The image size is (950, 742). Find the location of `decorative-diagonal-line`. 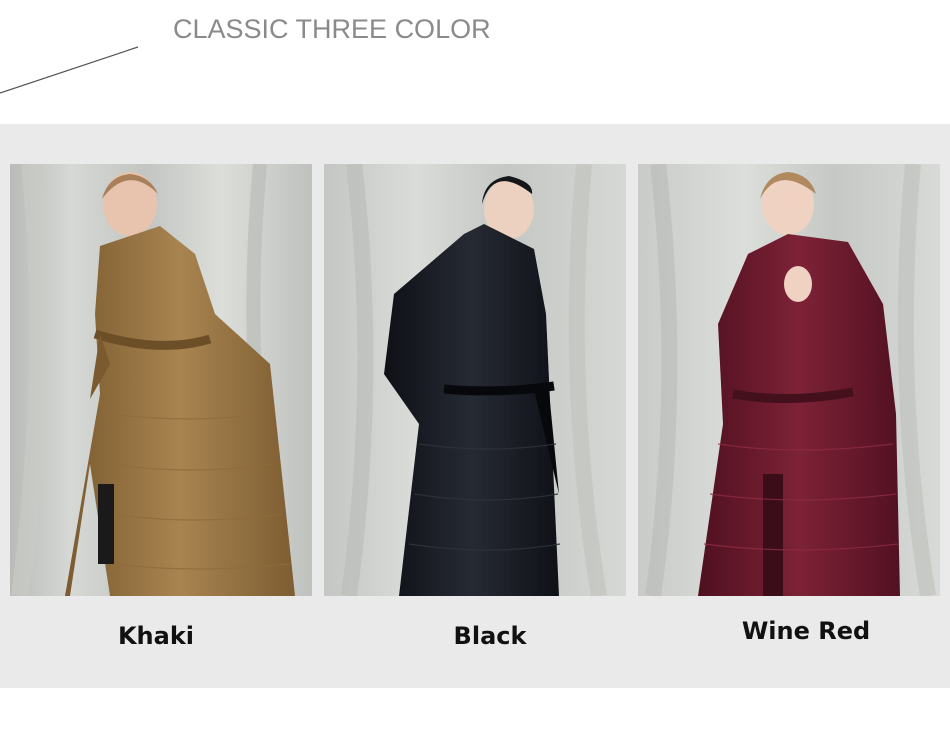

decorative-diagonal-line is located at coordinates (69, 70).